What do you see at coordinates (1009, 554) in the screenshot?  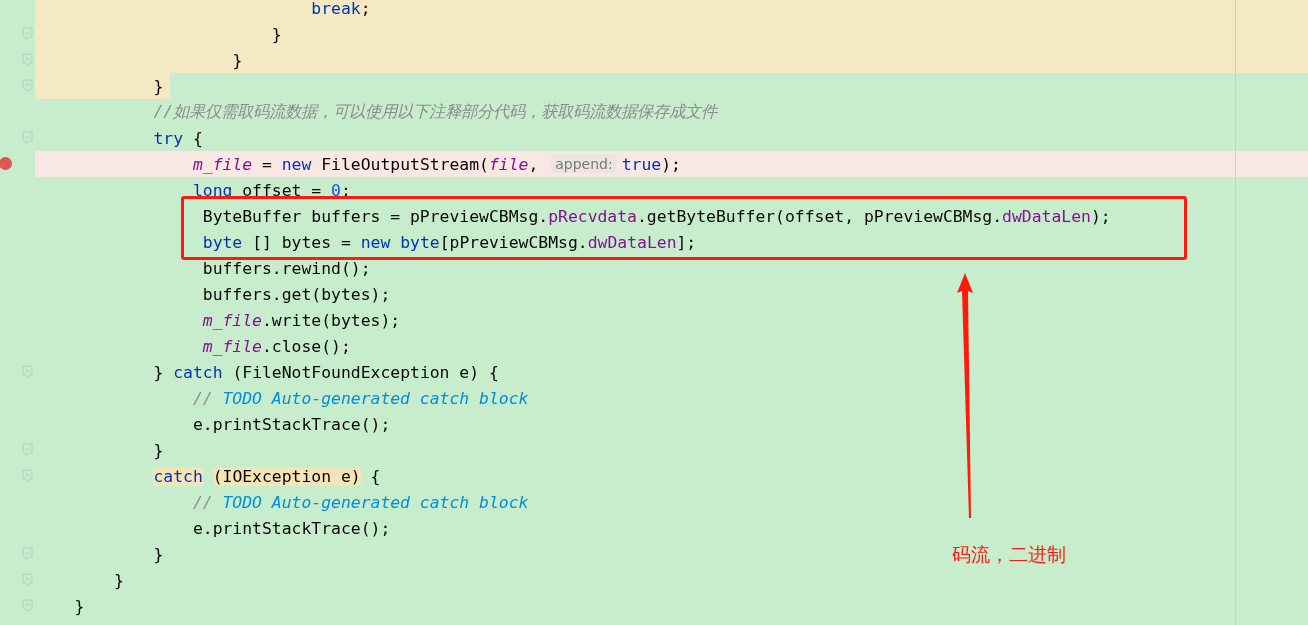 I see `annotation-label: 码流，二进制` at bounding box center [1009, 554].